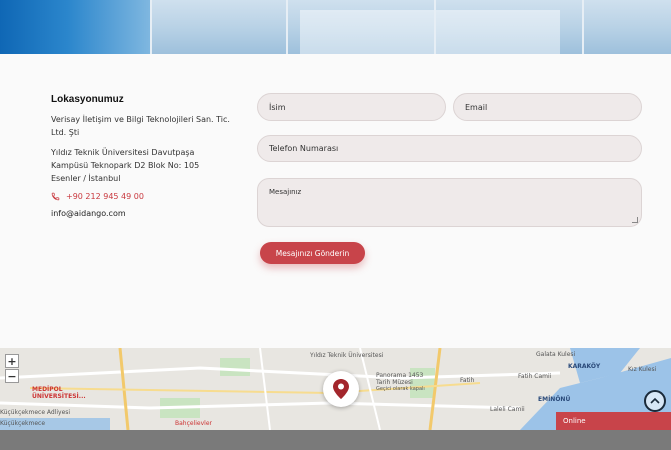 This screenshot has width=671, height=450. What do you see at coordinates (35, 412) in the screenshot?
I see `map-label-kucukcekmece-adliye: Küçükçekmece Adliyesi` at bounding box center [35, 412].